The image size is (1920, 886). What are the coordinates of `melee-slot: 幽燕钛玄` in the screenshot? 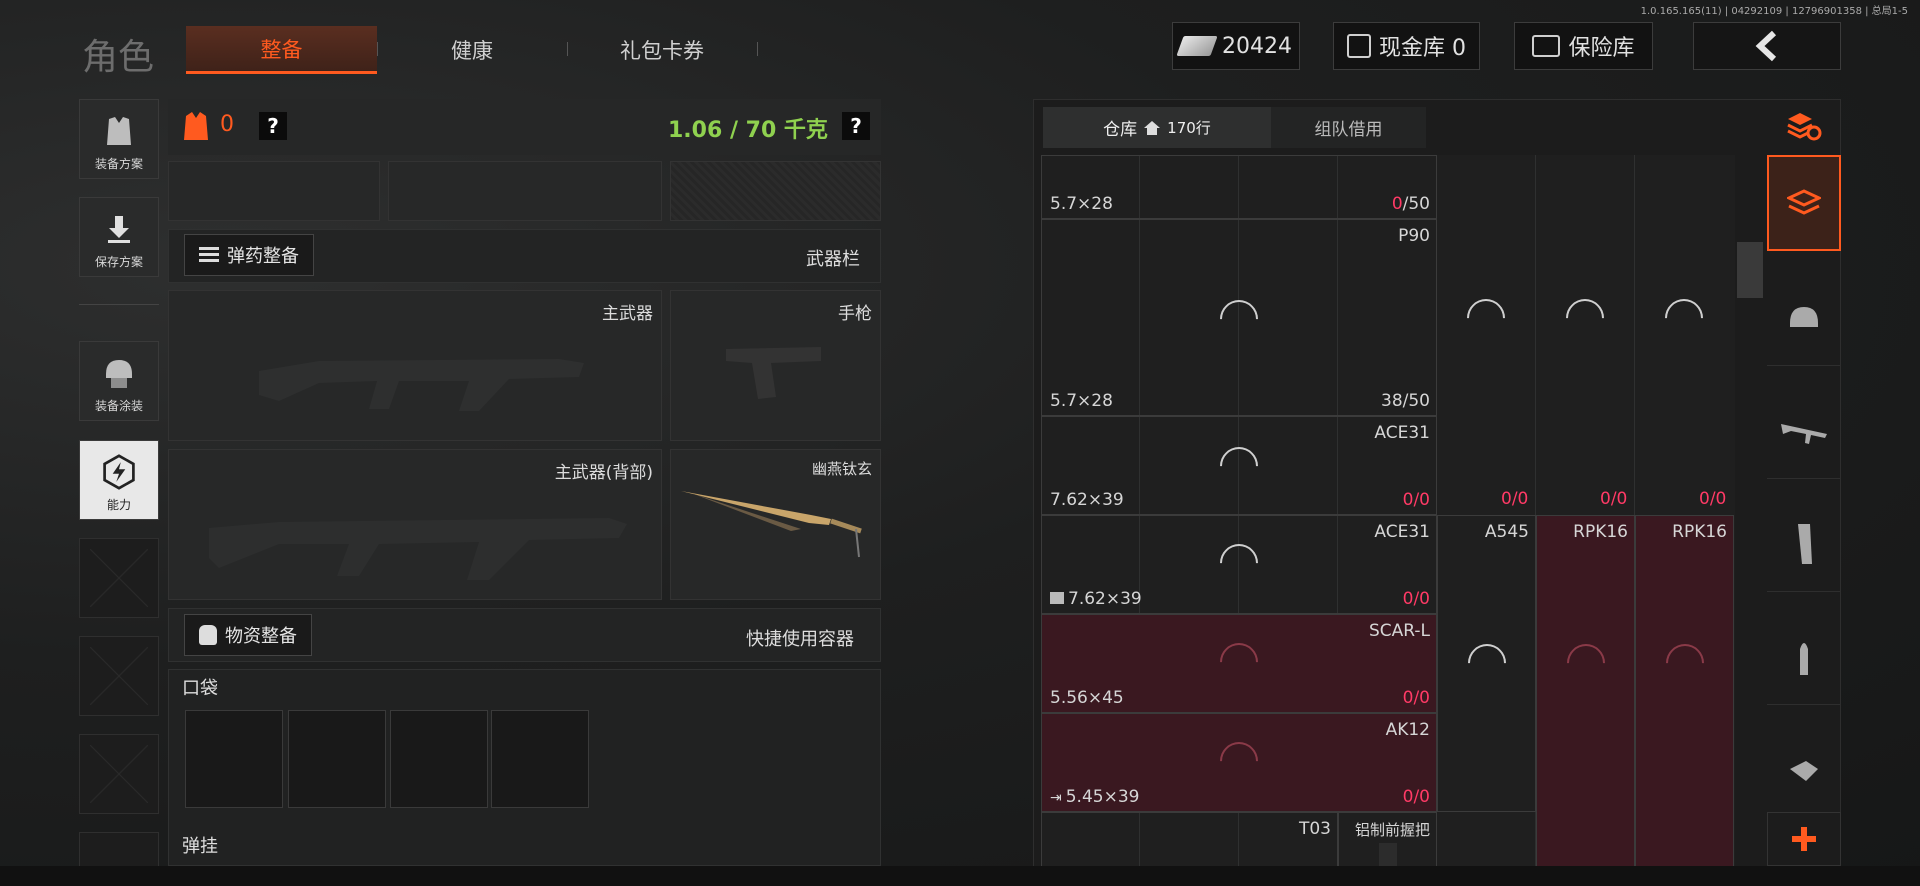 It's located at (775, 524).